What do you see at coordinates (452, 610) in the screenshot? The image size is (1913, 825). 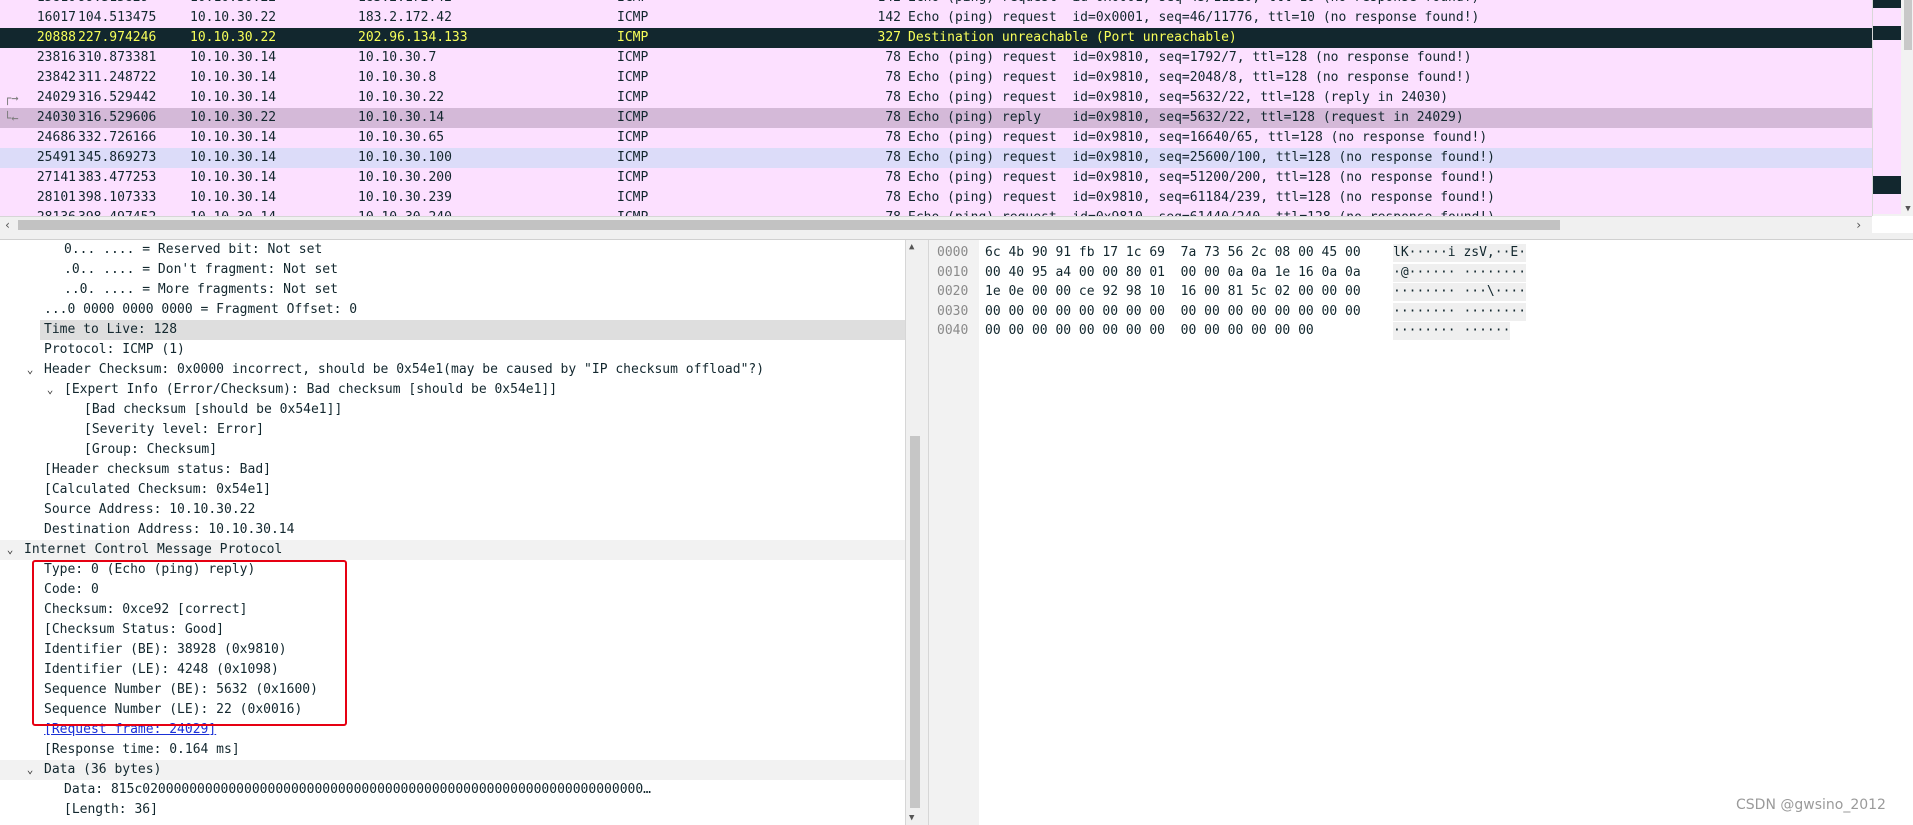 I see `detail-icmp-checksum: Checksum: 0xce92 [correct]` at bounding box center [452, 610].